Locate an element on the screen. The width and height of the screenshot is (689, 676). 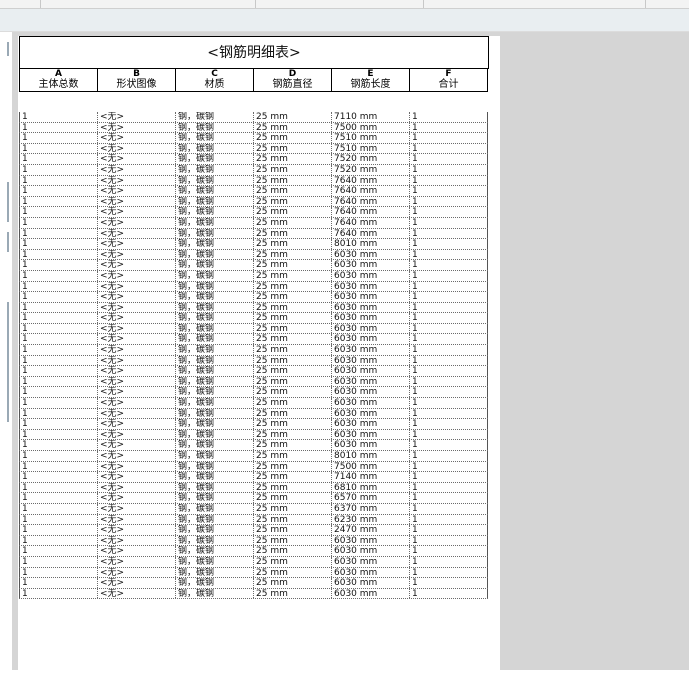
column-header: 形状图像 is located at coordinates (136, 84).